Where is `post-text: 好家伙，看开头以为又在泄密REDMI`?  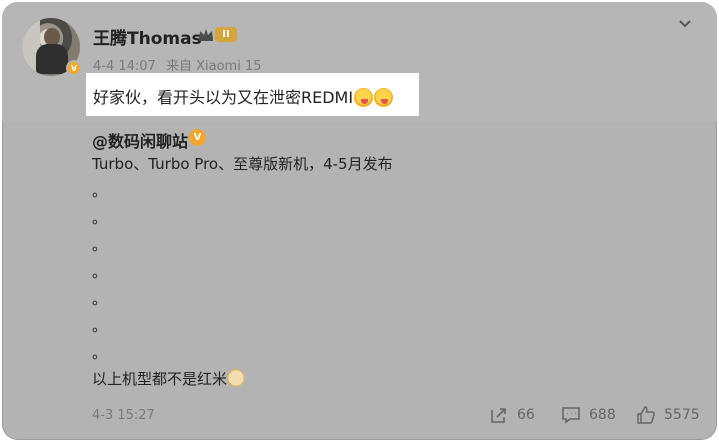
post-text: 好家伙，看开头以为又在泄密REDMI is located at coordinates (243, 96).